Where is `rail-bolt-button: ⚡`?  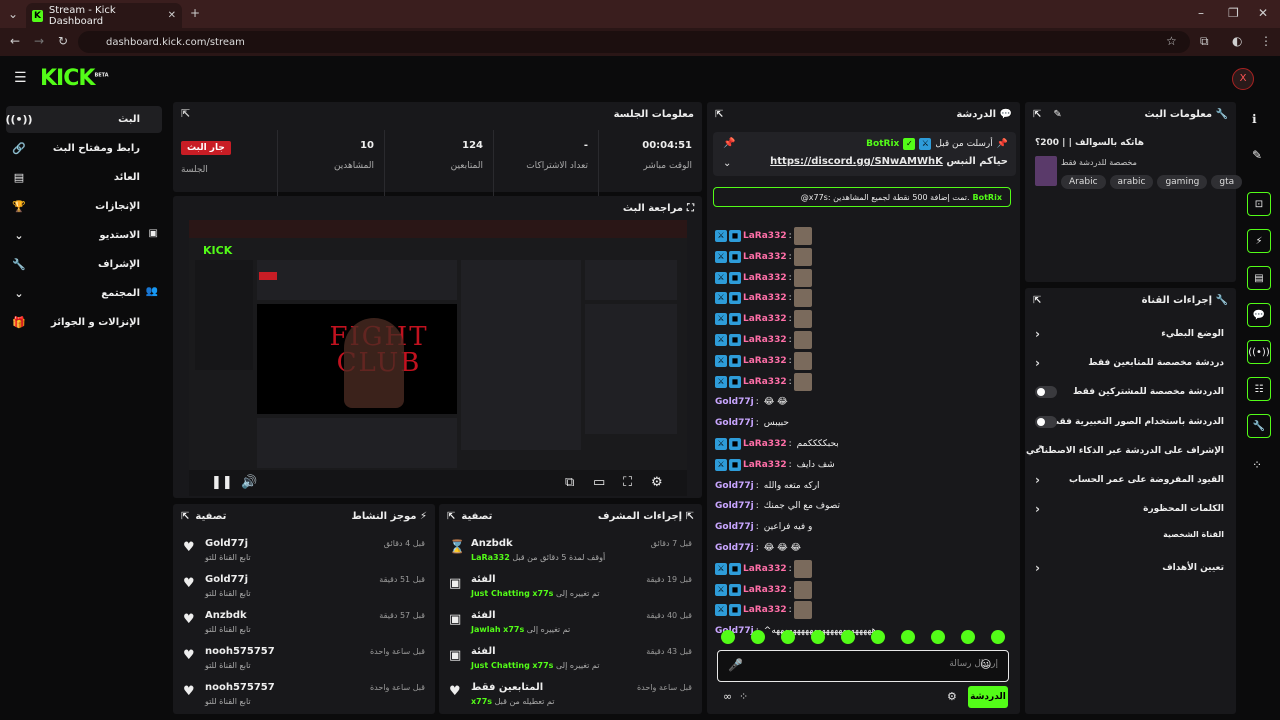 rail-bolt-button: ⚡ is located at coordinates (1259, 241).